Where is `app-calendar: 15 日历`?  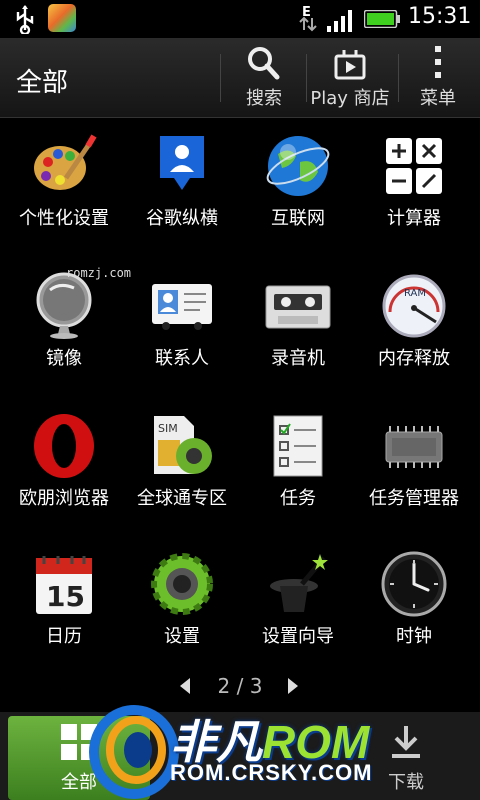 app-calendar: 15 日历 is located at coordinates (64, 607).